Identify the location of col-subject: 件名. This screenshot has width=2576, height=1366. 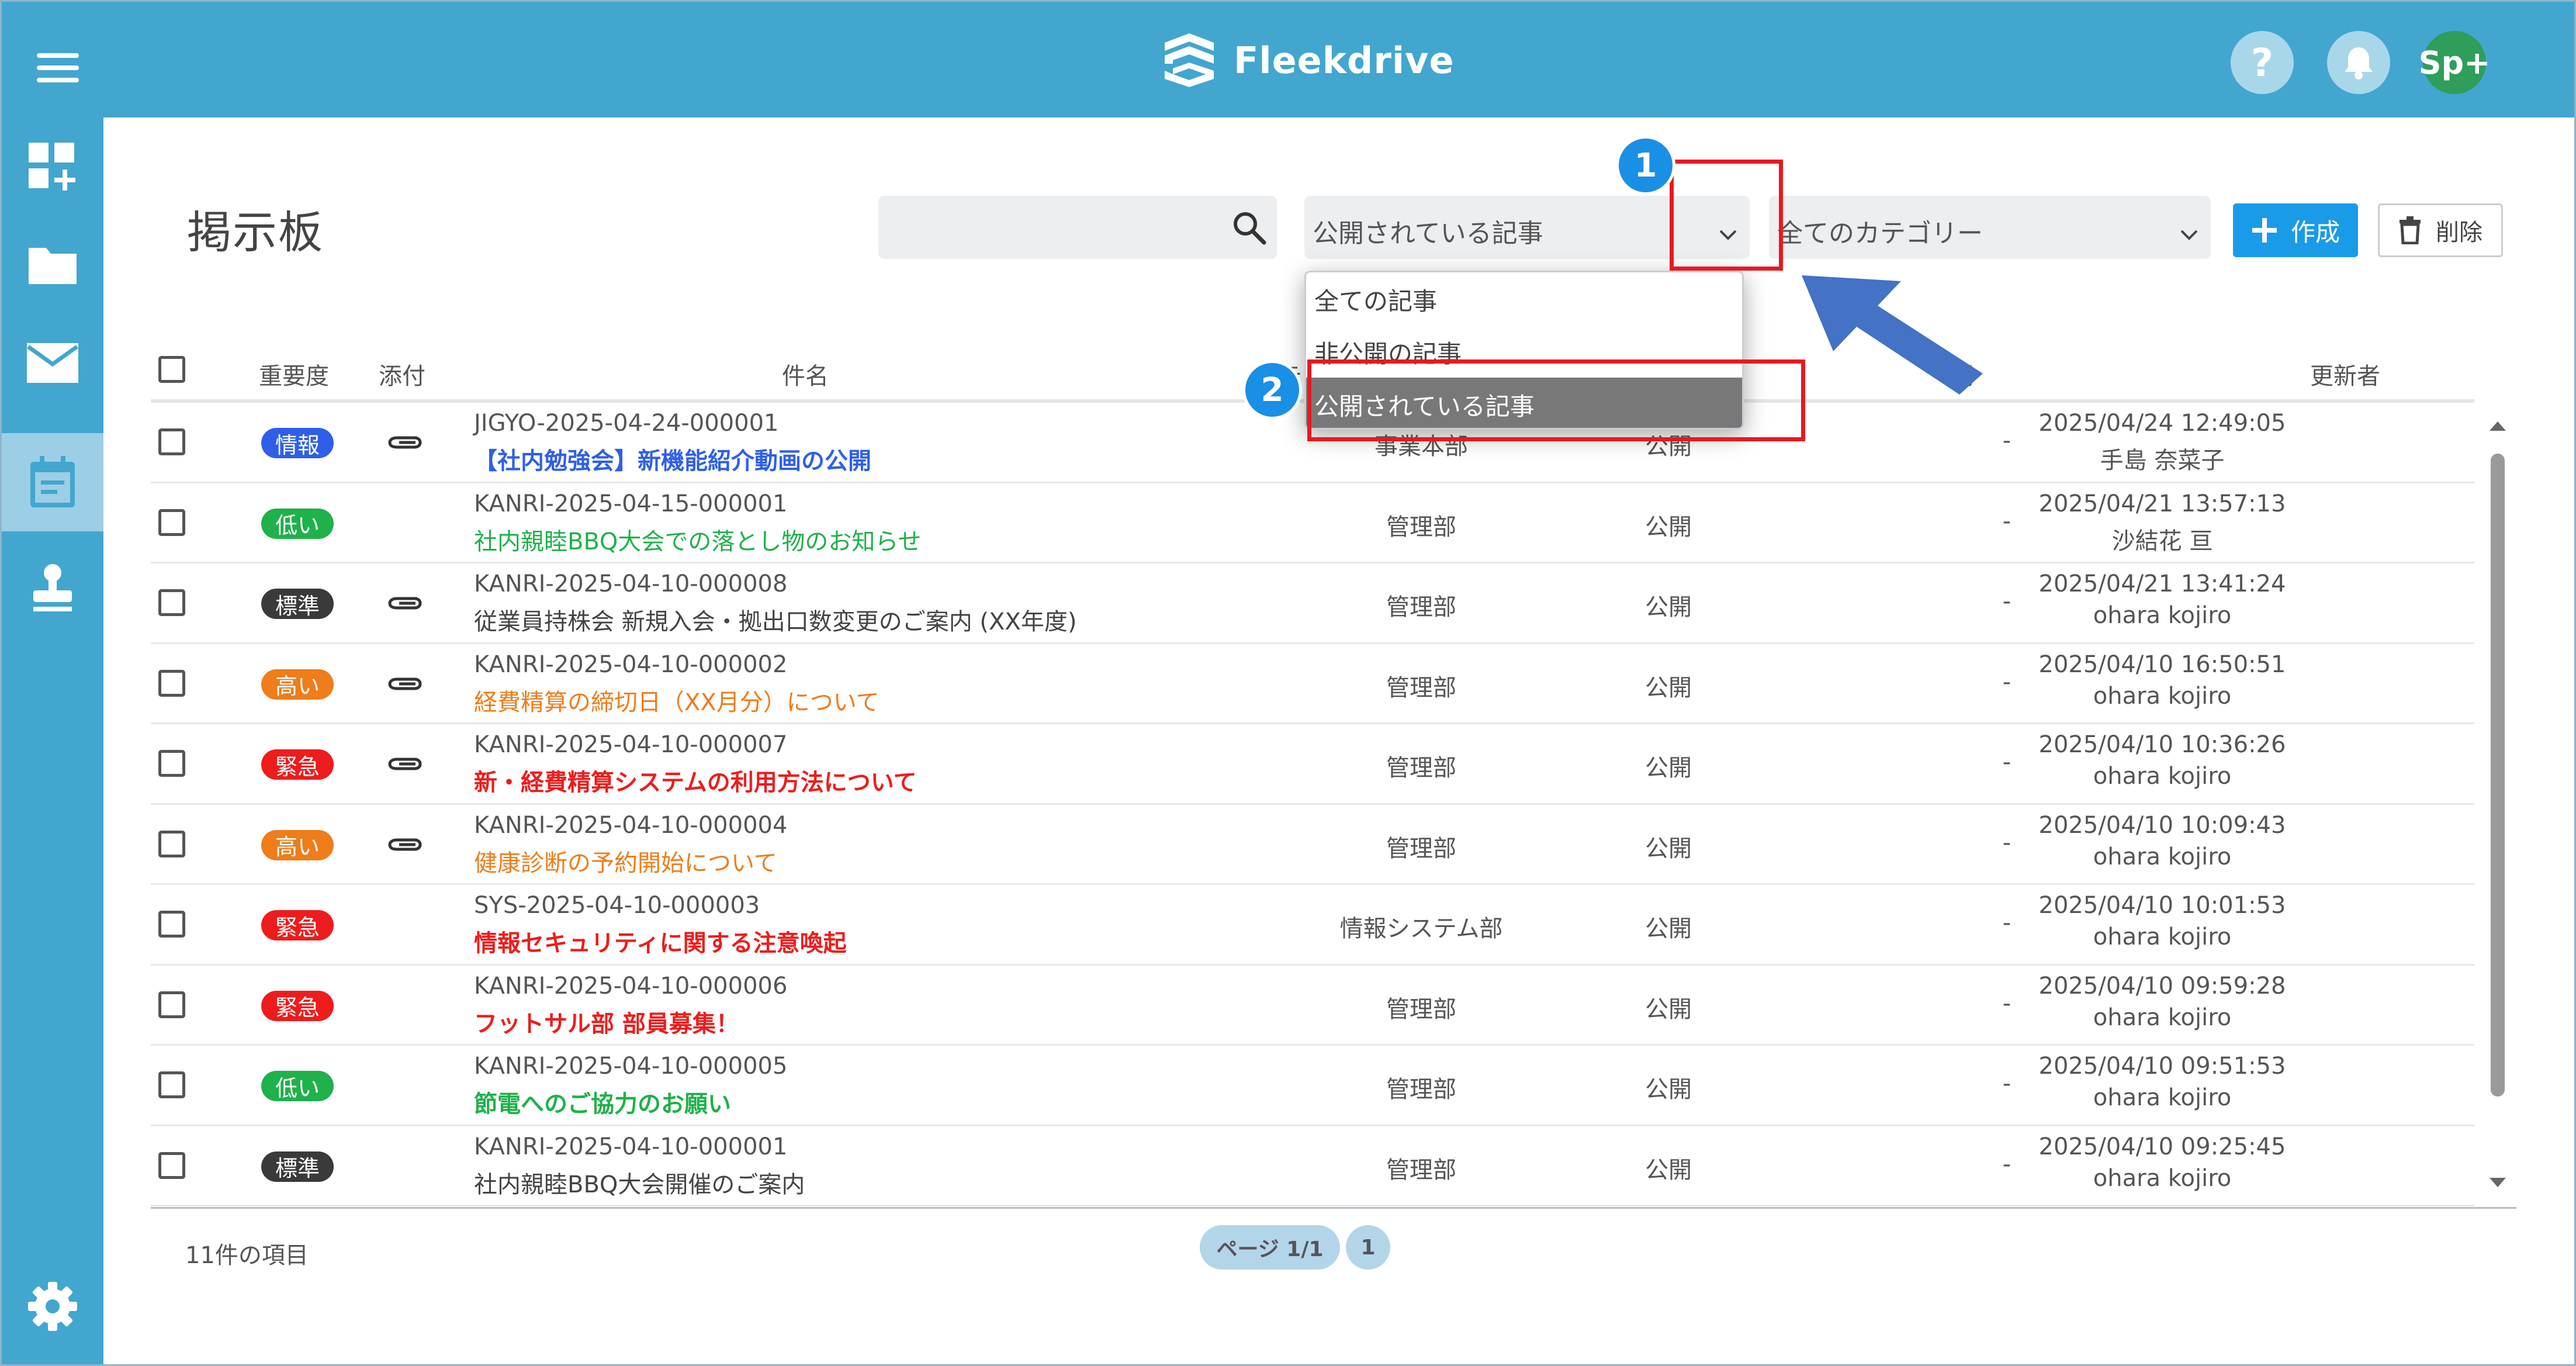
(806, 374).